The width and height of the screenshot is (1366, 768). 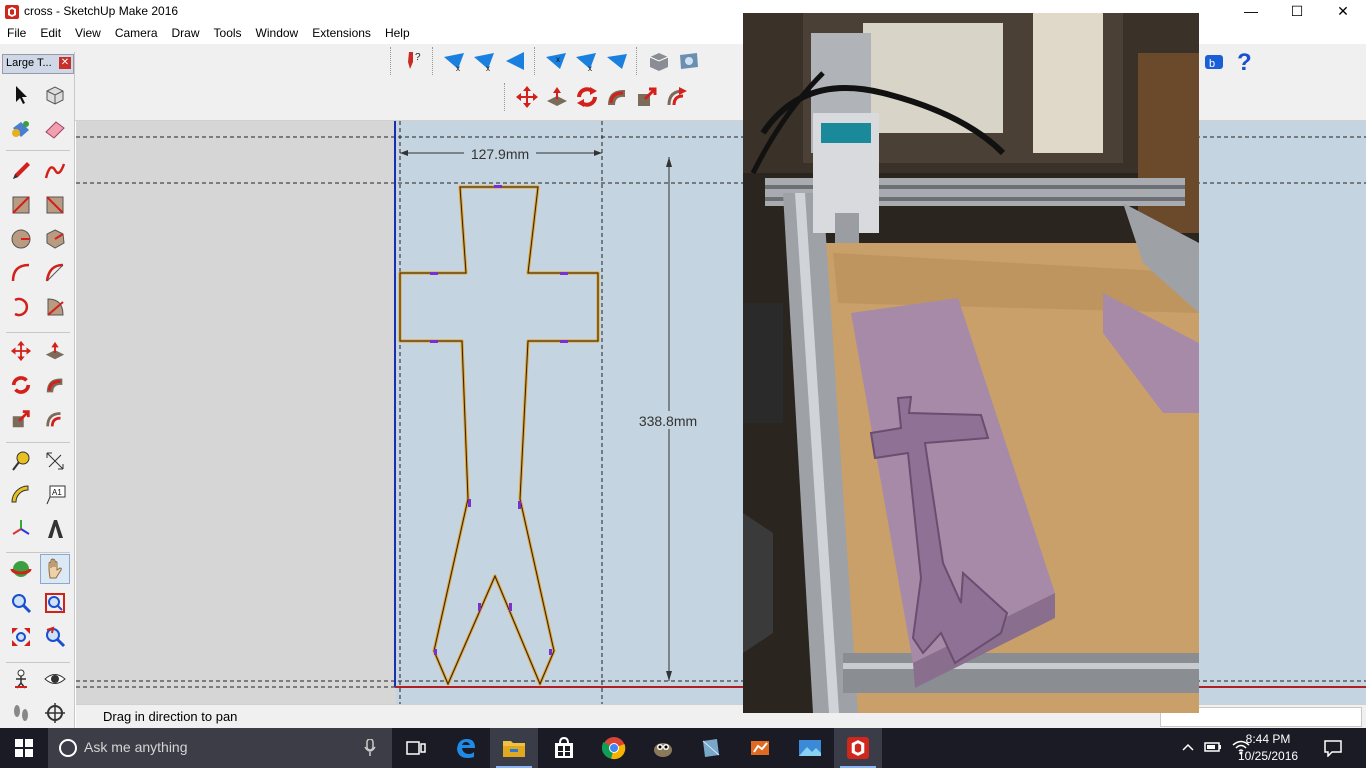 What do you see at coordinates (55, 351) in the screenshot?
I see `push-pull-tool` at bounding box center [55, 351].